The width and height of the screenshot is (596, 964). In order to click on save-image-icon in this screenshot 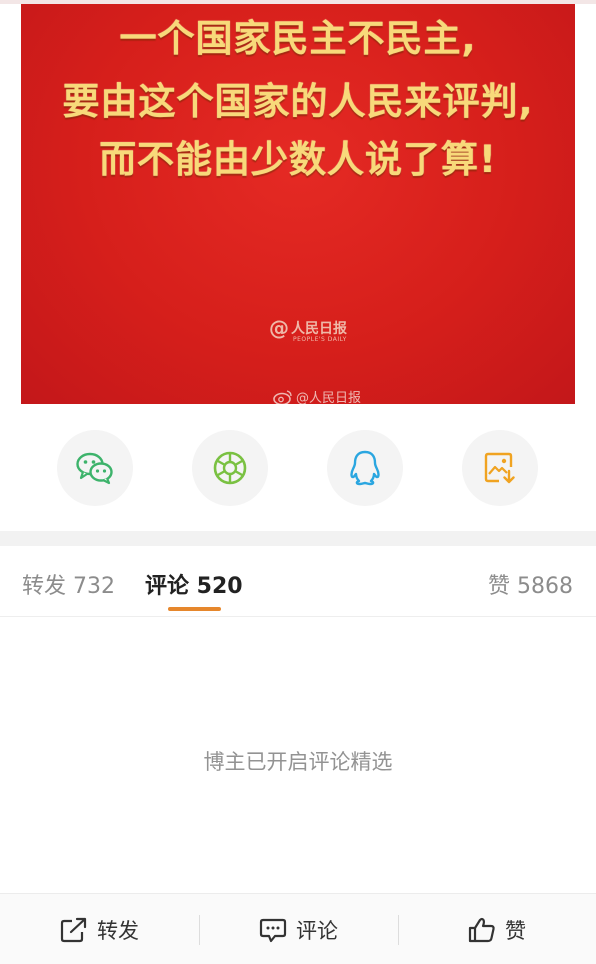, I will do `click(499, 468)`.